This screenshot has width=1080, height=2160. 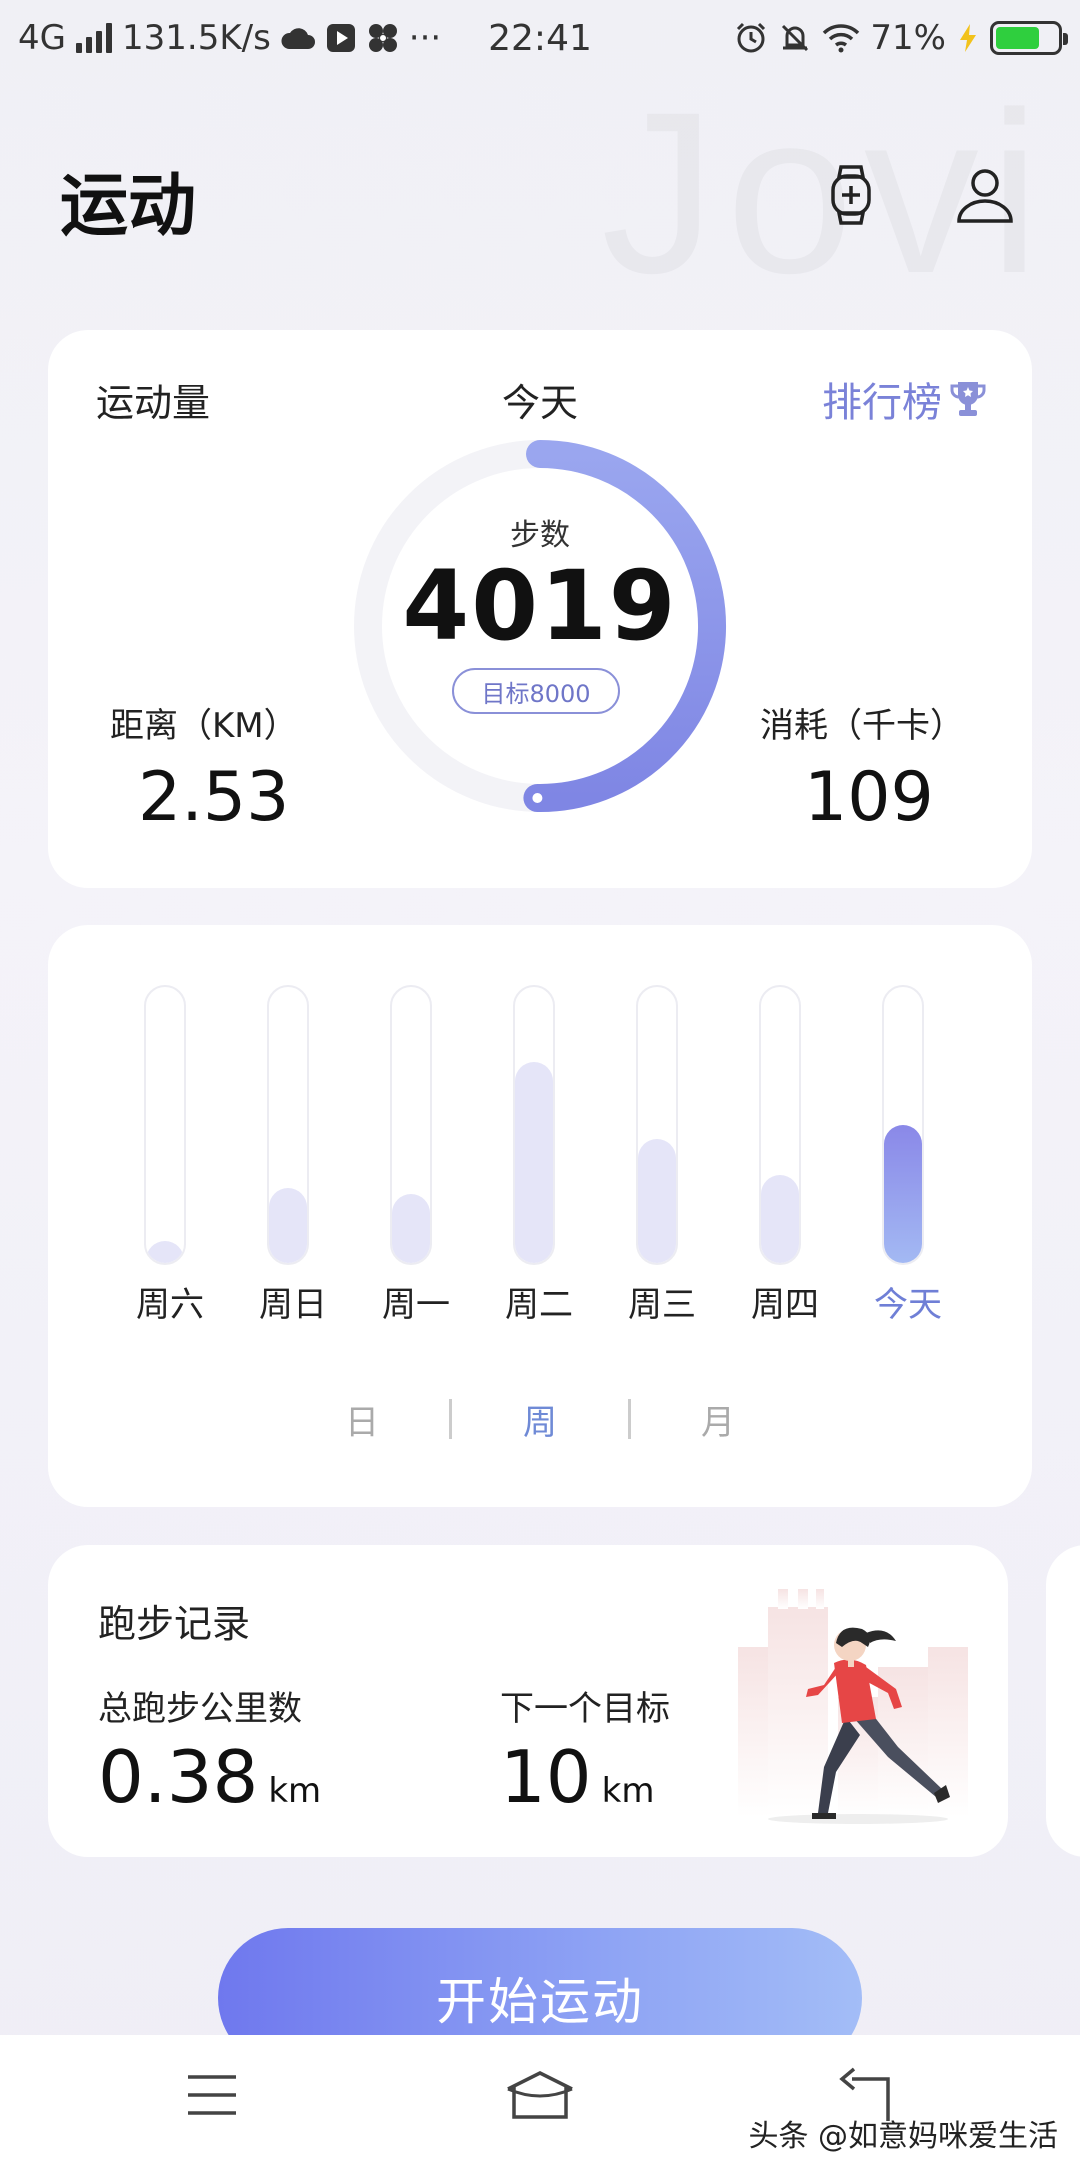 What do you see at coordinates (585, 1709) in the screenshot?
I see `next-goal-label: 下一个目标` at bounding box center [585, 1709].